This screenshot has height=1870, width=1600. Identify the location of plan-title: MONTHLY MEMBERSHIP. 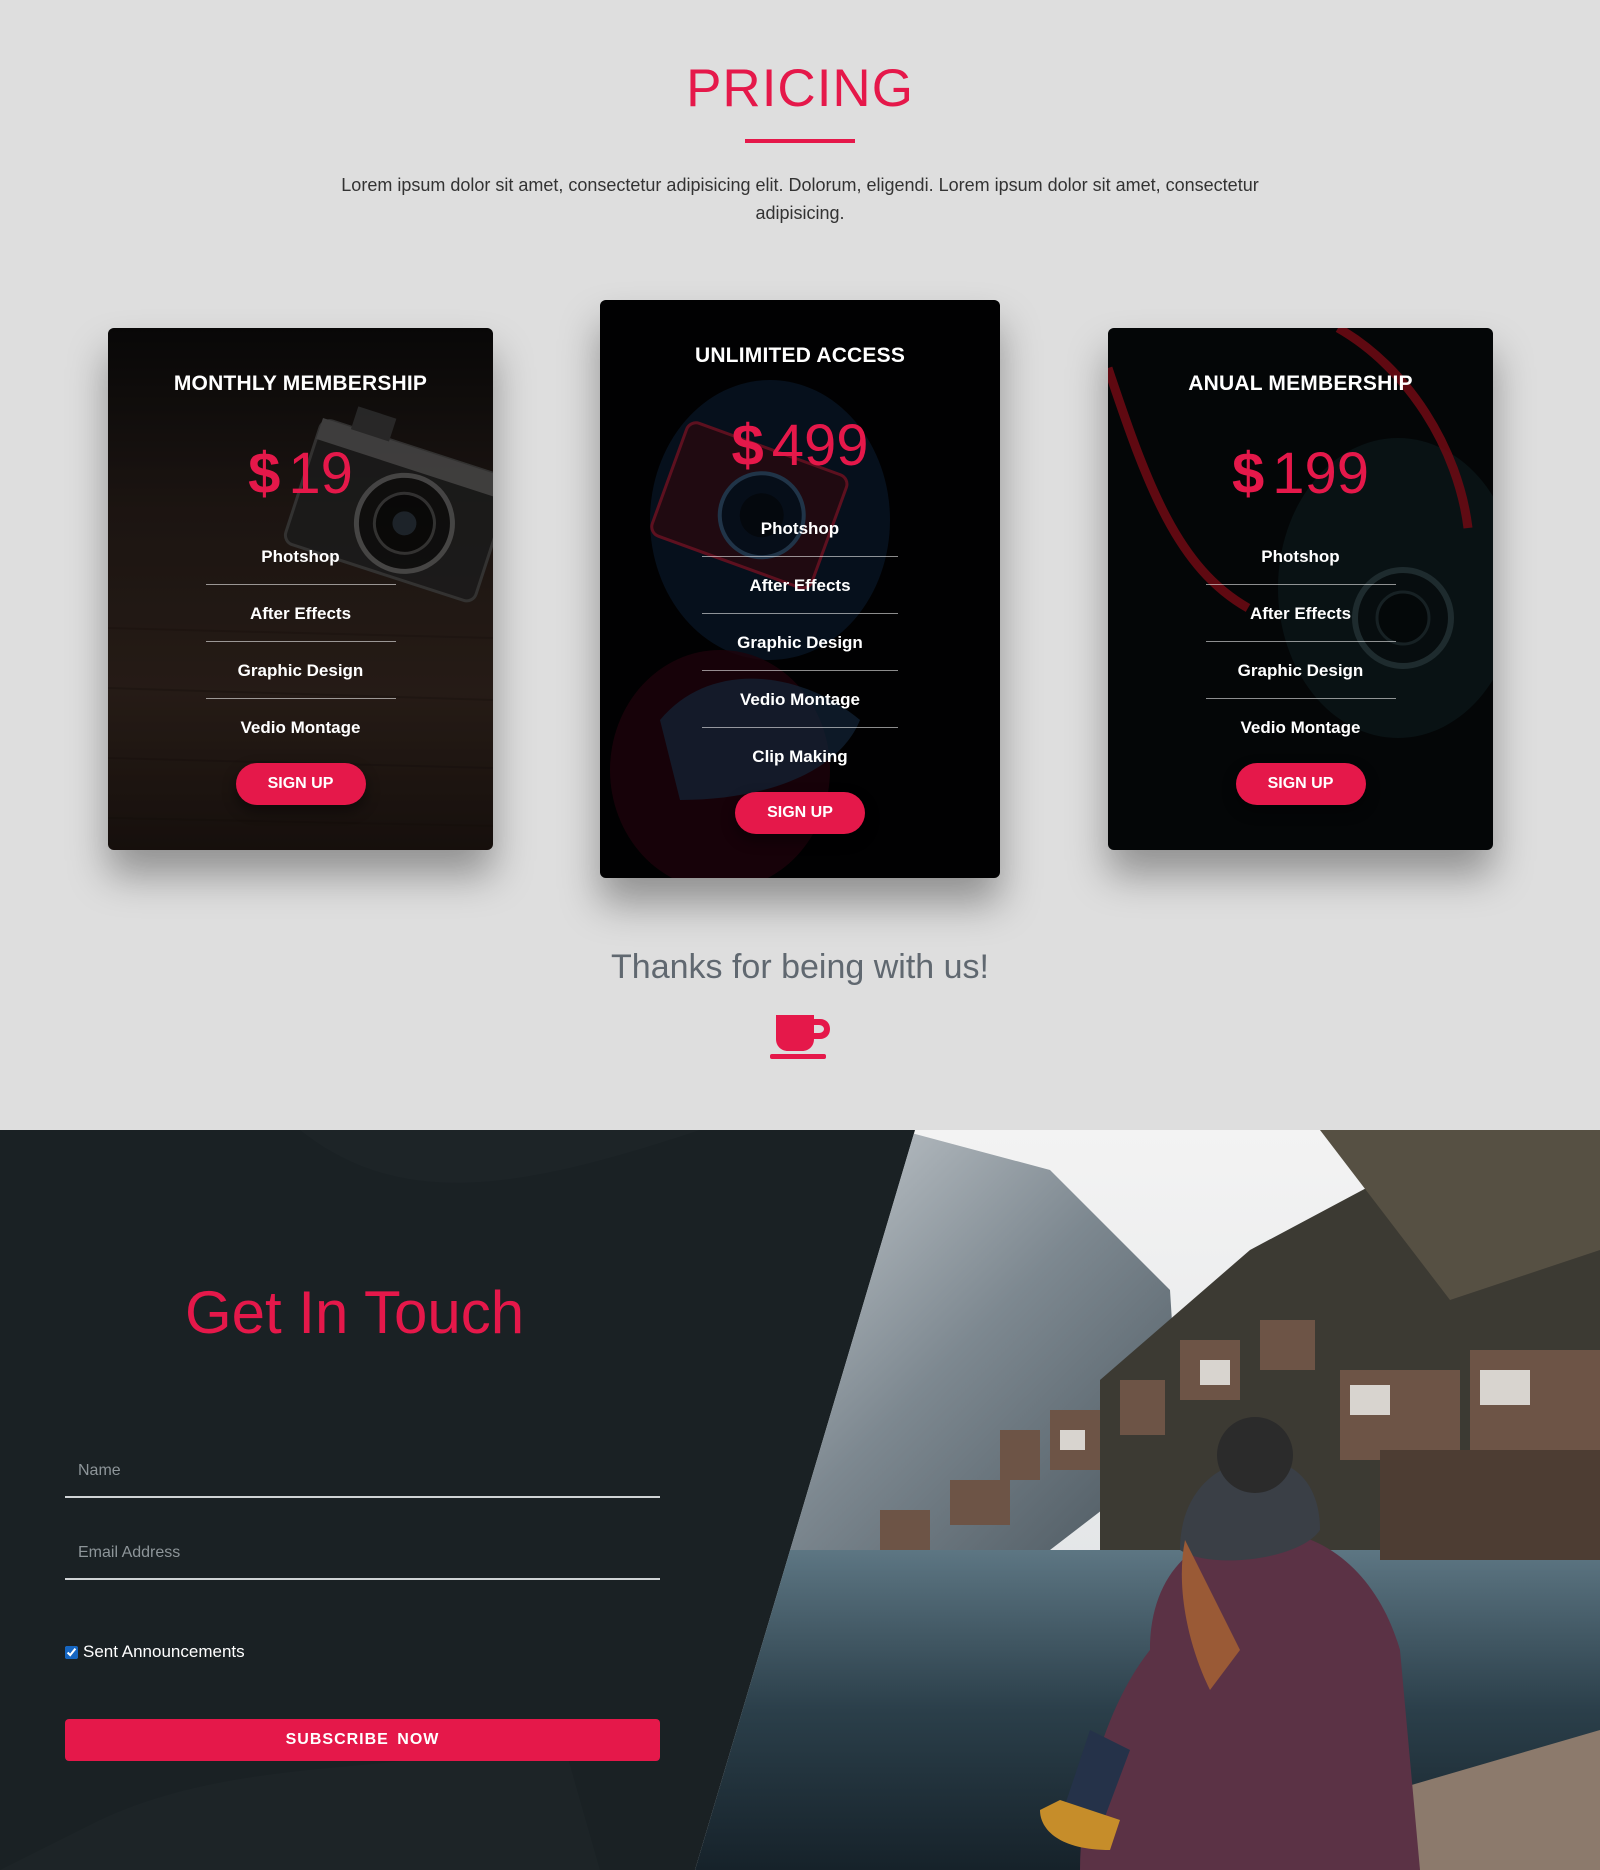
(300, 383).